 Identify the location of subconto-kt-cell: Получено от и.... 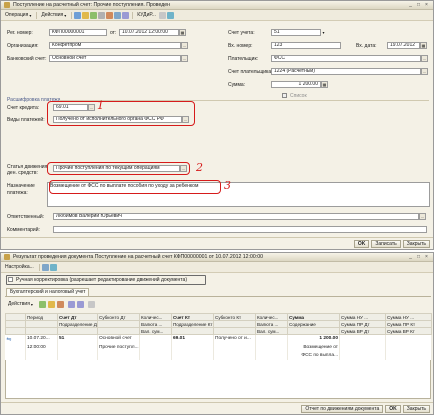
(234, 339).